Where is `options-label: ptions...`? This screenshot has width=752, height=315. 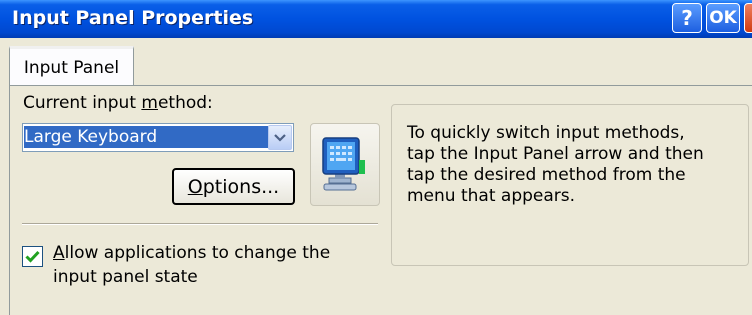
options-label: ptions... is located at coordinates (241, 186).